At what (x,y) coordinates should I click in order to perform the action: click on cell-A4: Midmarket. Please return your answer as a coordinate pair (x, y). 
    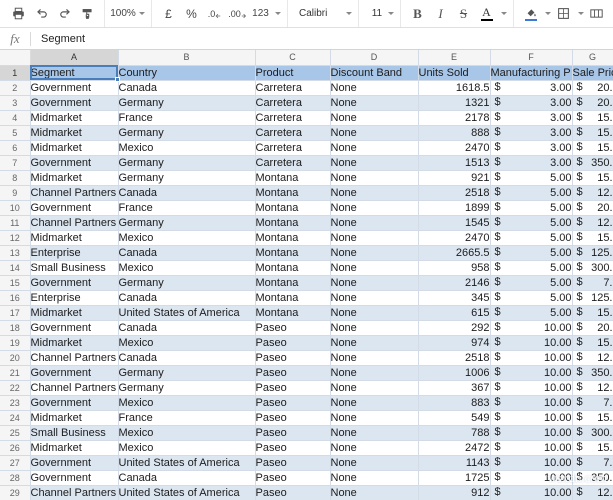
    Looking at the image, I should click on (74, 118).